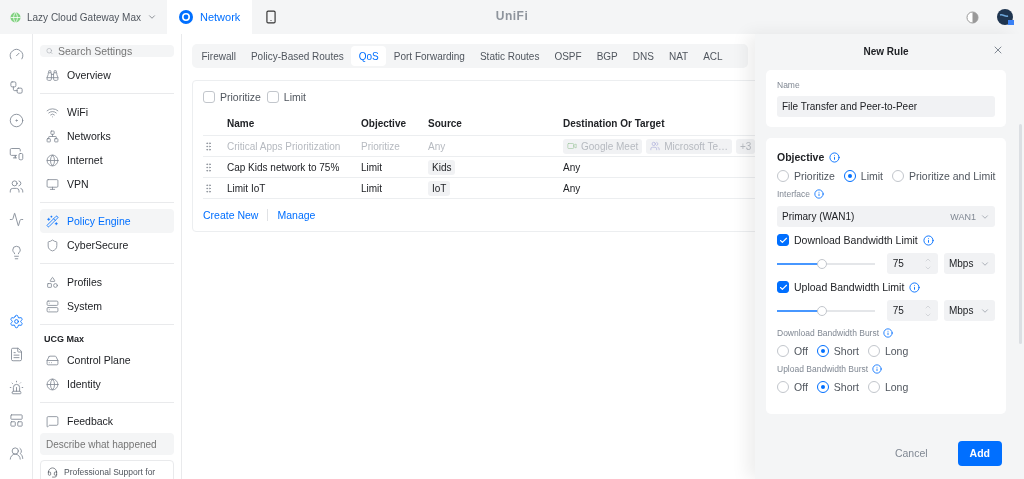 This screenshot has height=479, width=1024. What do you see at coordinates (107, 51) in the screenshot?
I see `search-field: Search Settings` at bounding box center [107, 51].